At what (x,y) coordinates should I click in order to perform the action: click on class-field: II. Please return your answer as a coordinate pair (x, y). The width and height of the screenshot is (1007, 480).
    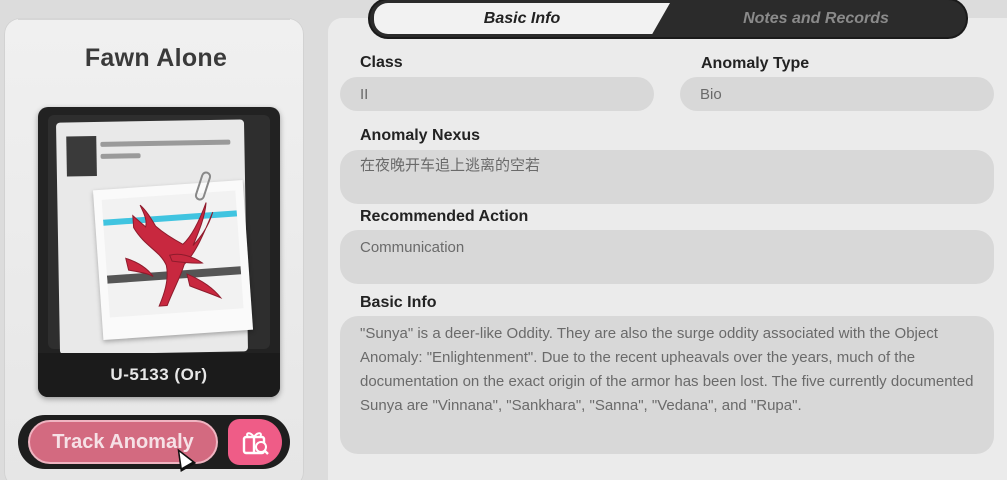
    Looking at the image, I should click on (497, 94).